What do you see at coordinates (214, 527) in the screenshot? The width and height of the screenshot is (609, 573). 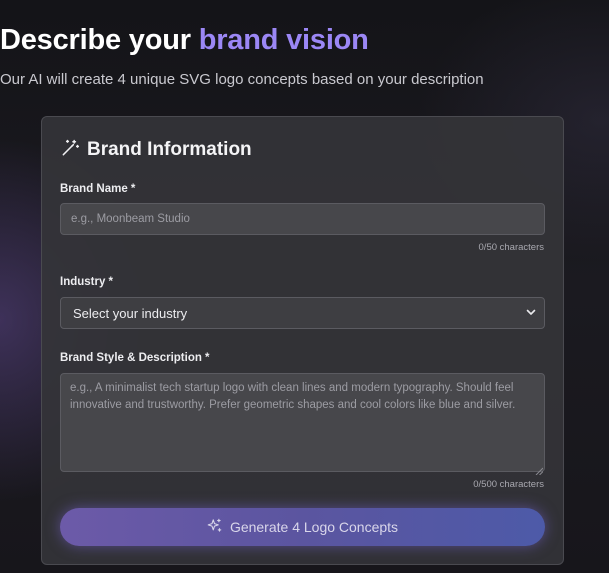 I see `sparkles-icon` at bounding box center [214, 527].